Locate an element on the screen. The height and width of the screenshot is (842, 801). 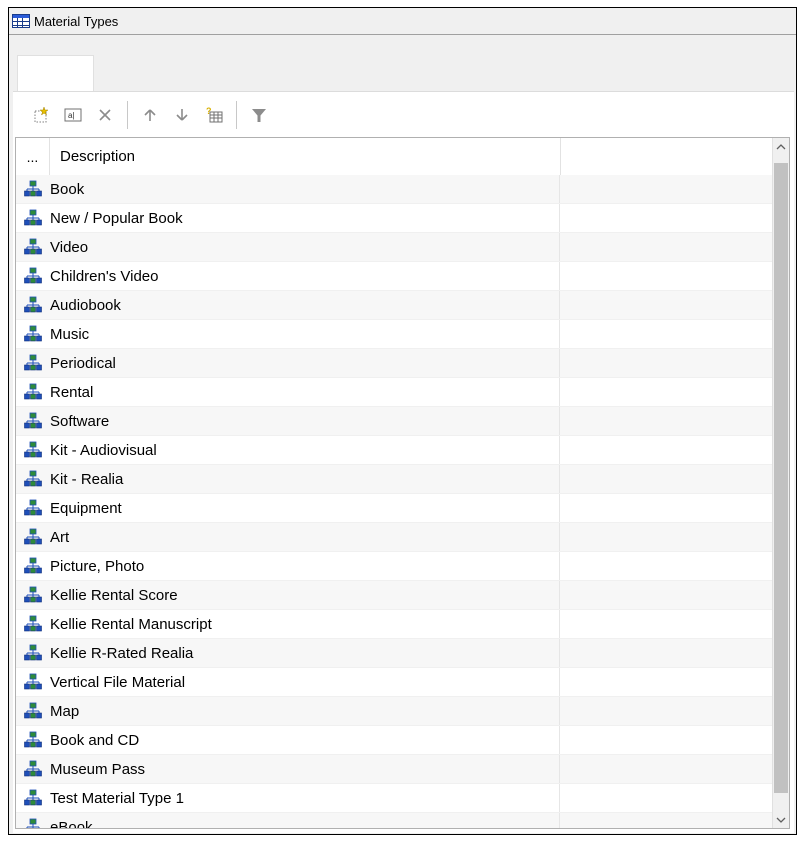
description-cell: Equipment is located at coordinates (304, 508).